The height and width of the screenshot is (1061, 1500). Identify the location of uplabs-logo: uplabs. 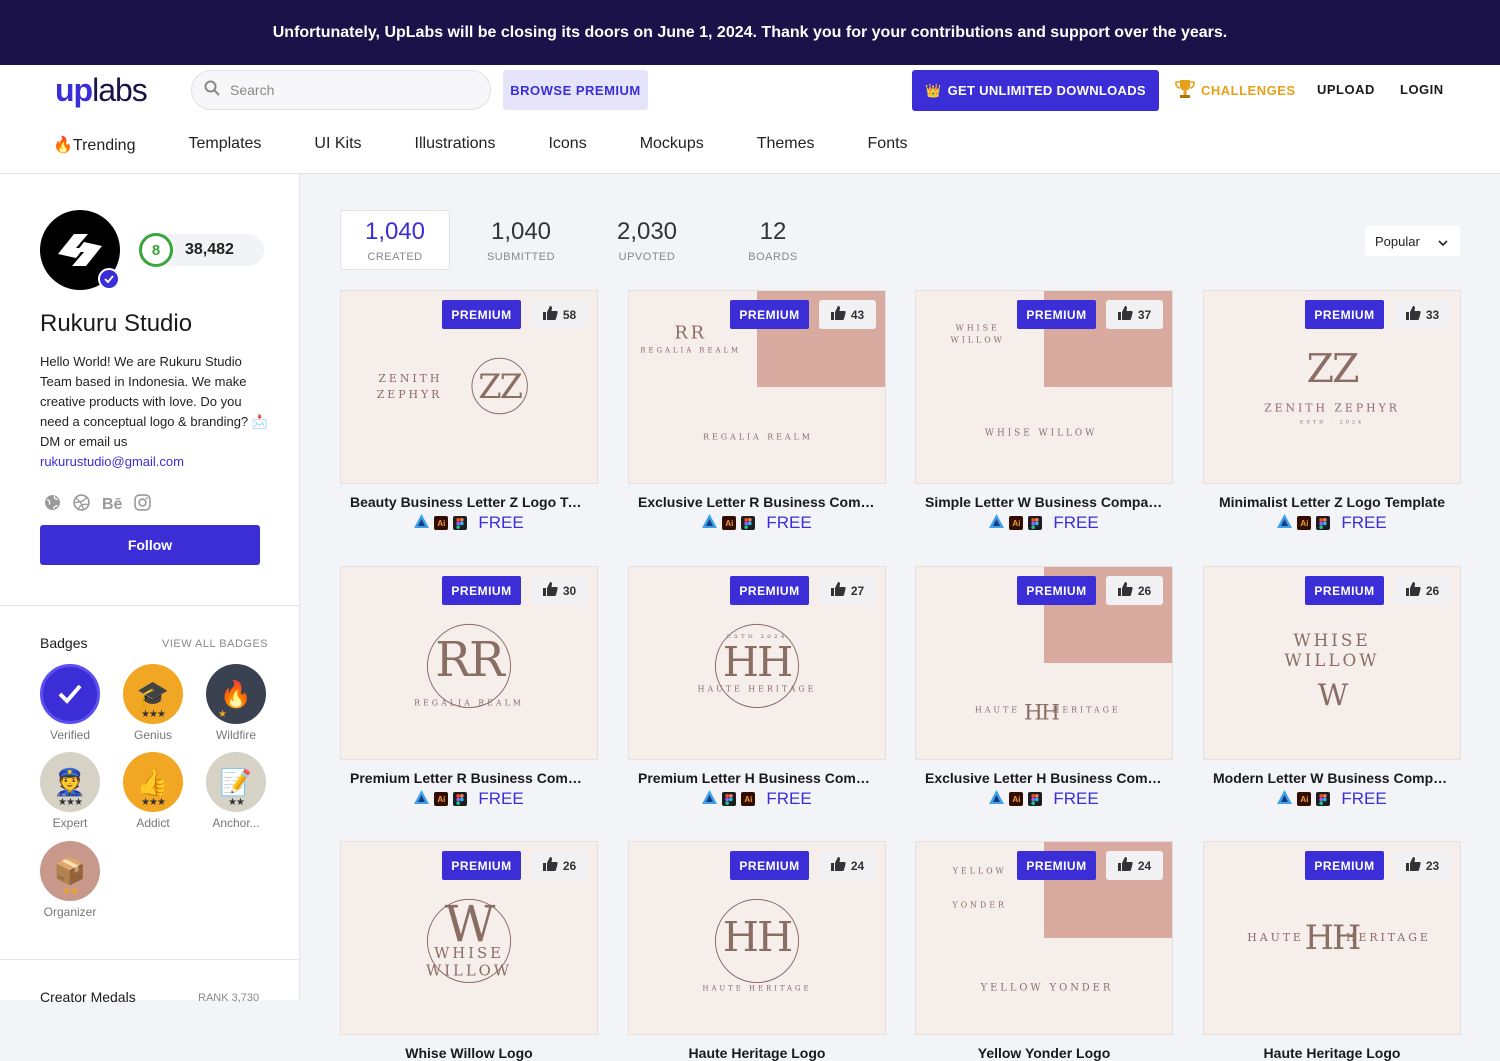
(101, 90).